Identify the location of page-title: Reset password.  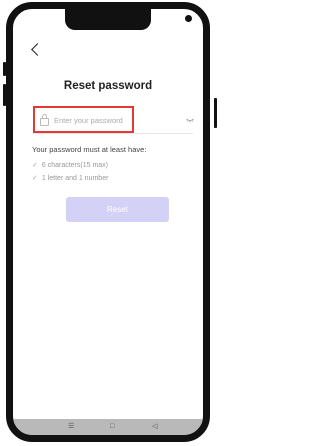
(108, 86).